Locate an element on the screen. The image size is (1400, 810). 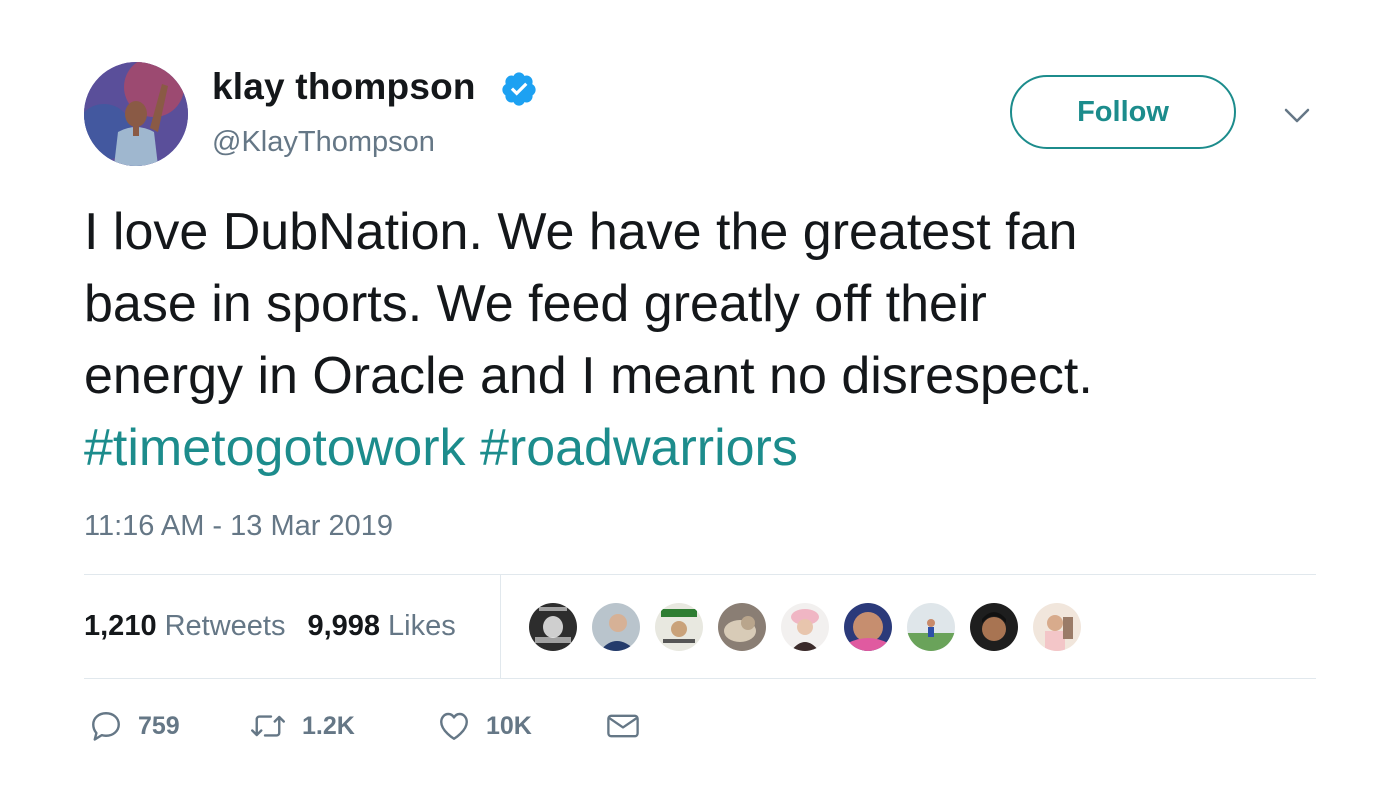
reply-icon is located at coordinates (106, 726).